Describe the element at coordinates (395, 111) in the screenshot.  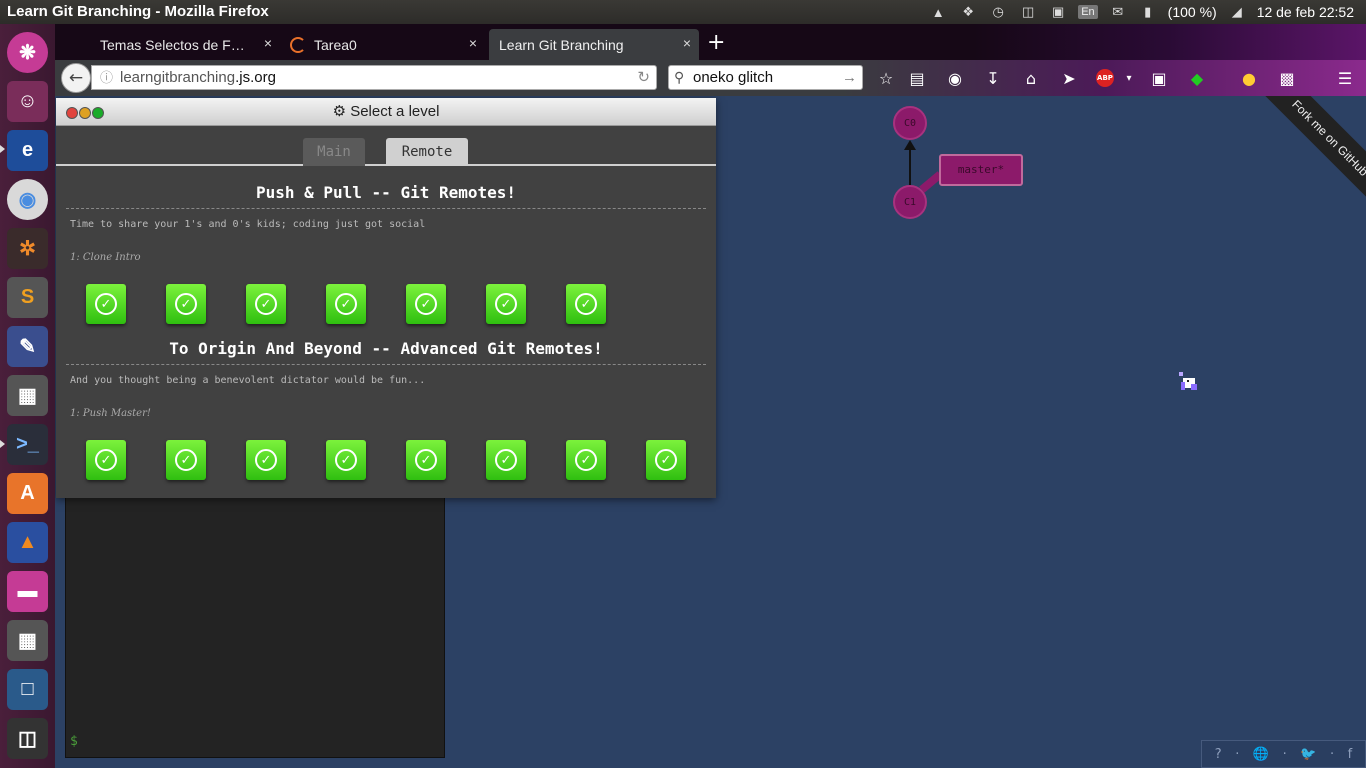
I see `dialog-title: Select a level` at that location.